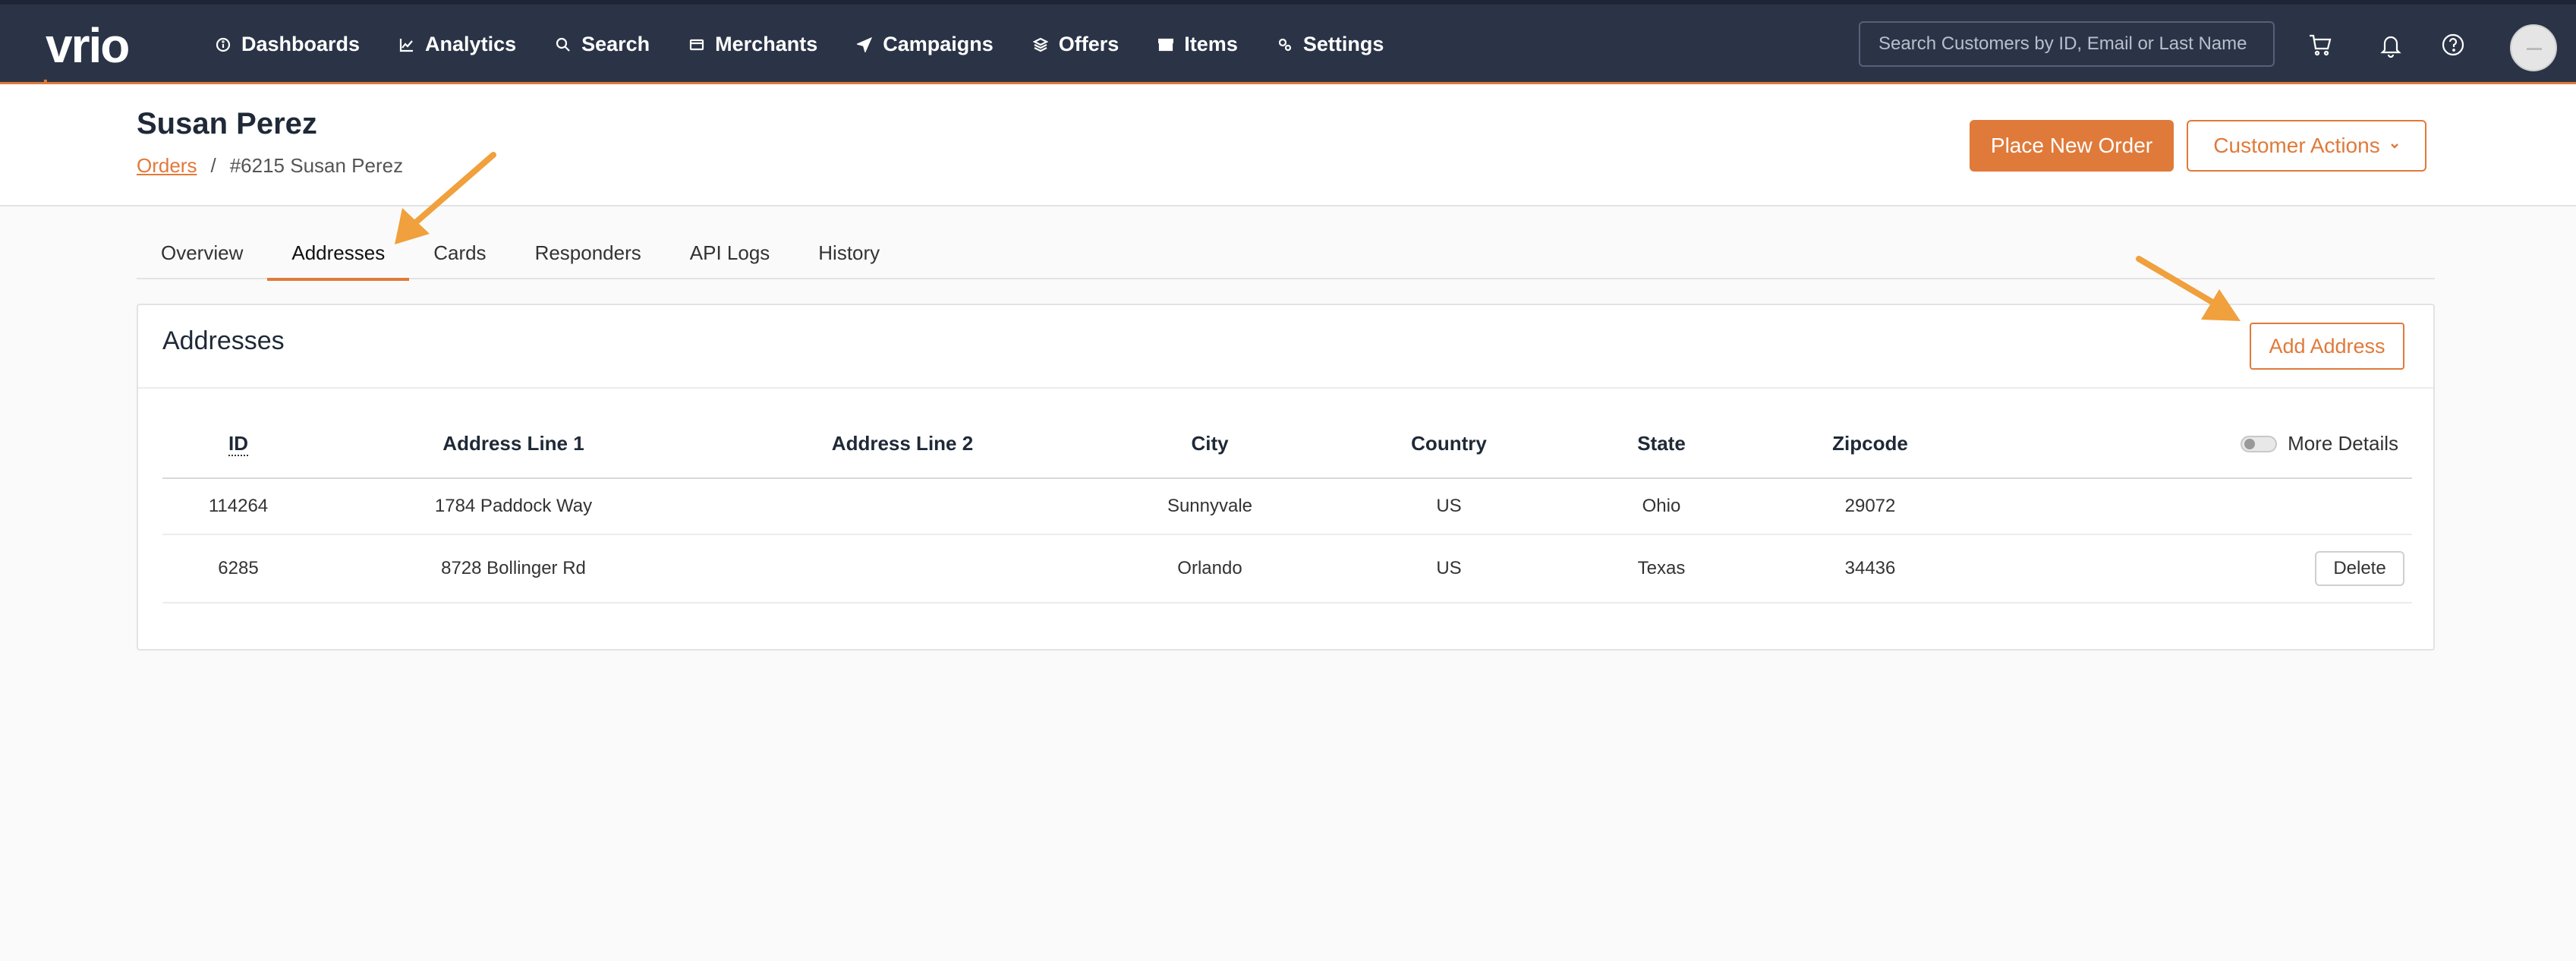 The height and width of the screenshot is (961, 2576). Describe the element at coordinates (1661, 506) in the screenshot. I see `cell-state: Ohio` at that location.